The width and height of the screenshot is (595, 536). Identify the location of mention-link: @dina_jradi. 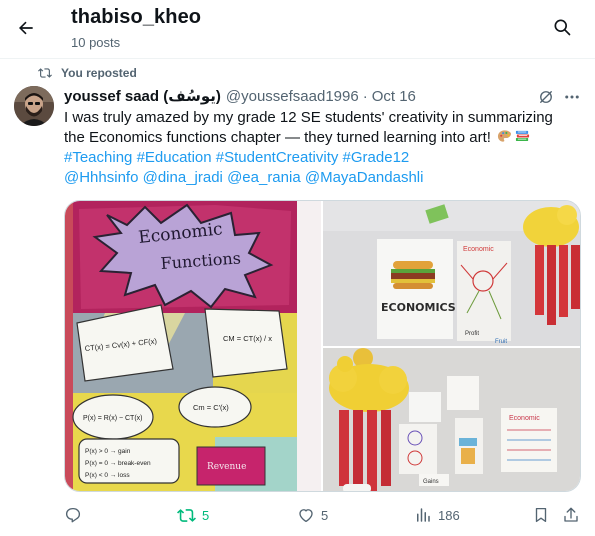
(183, 177).